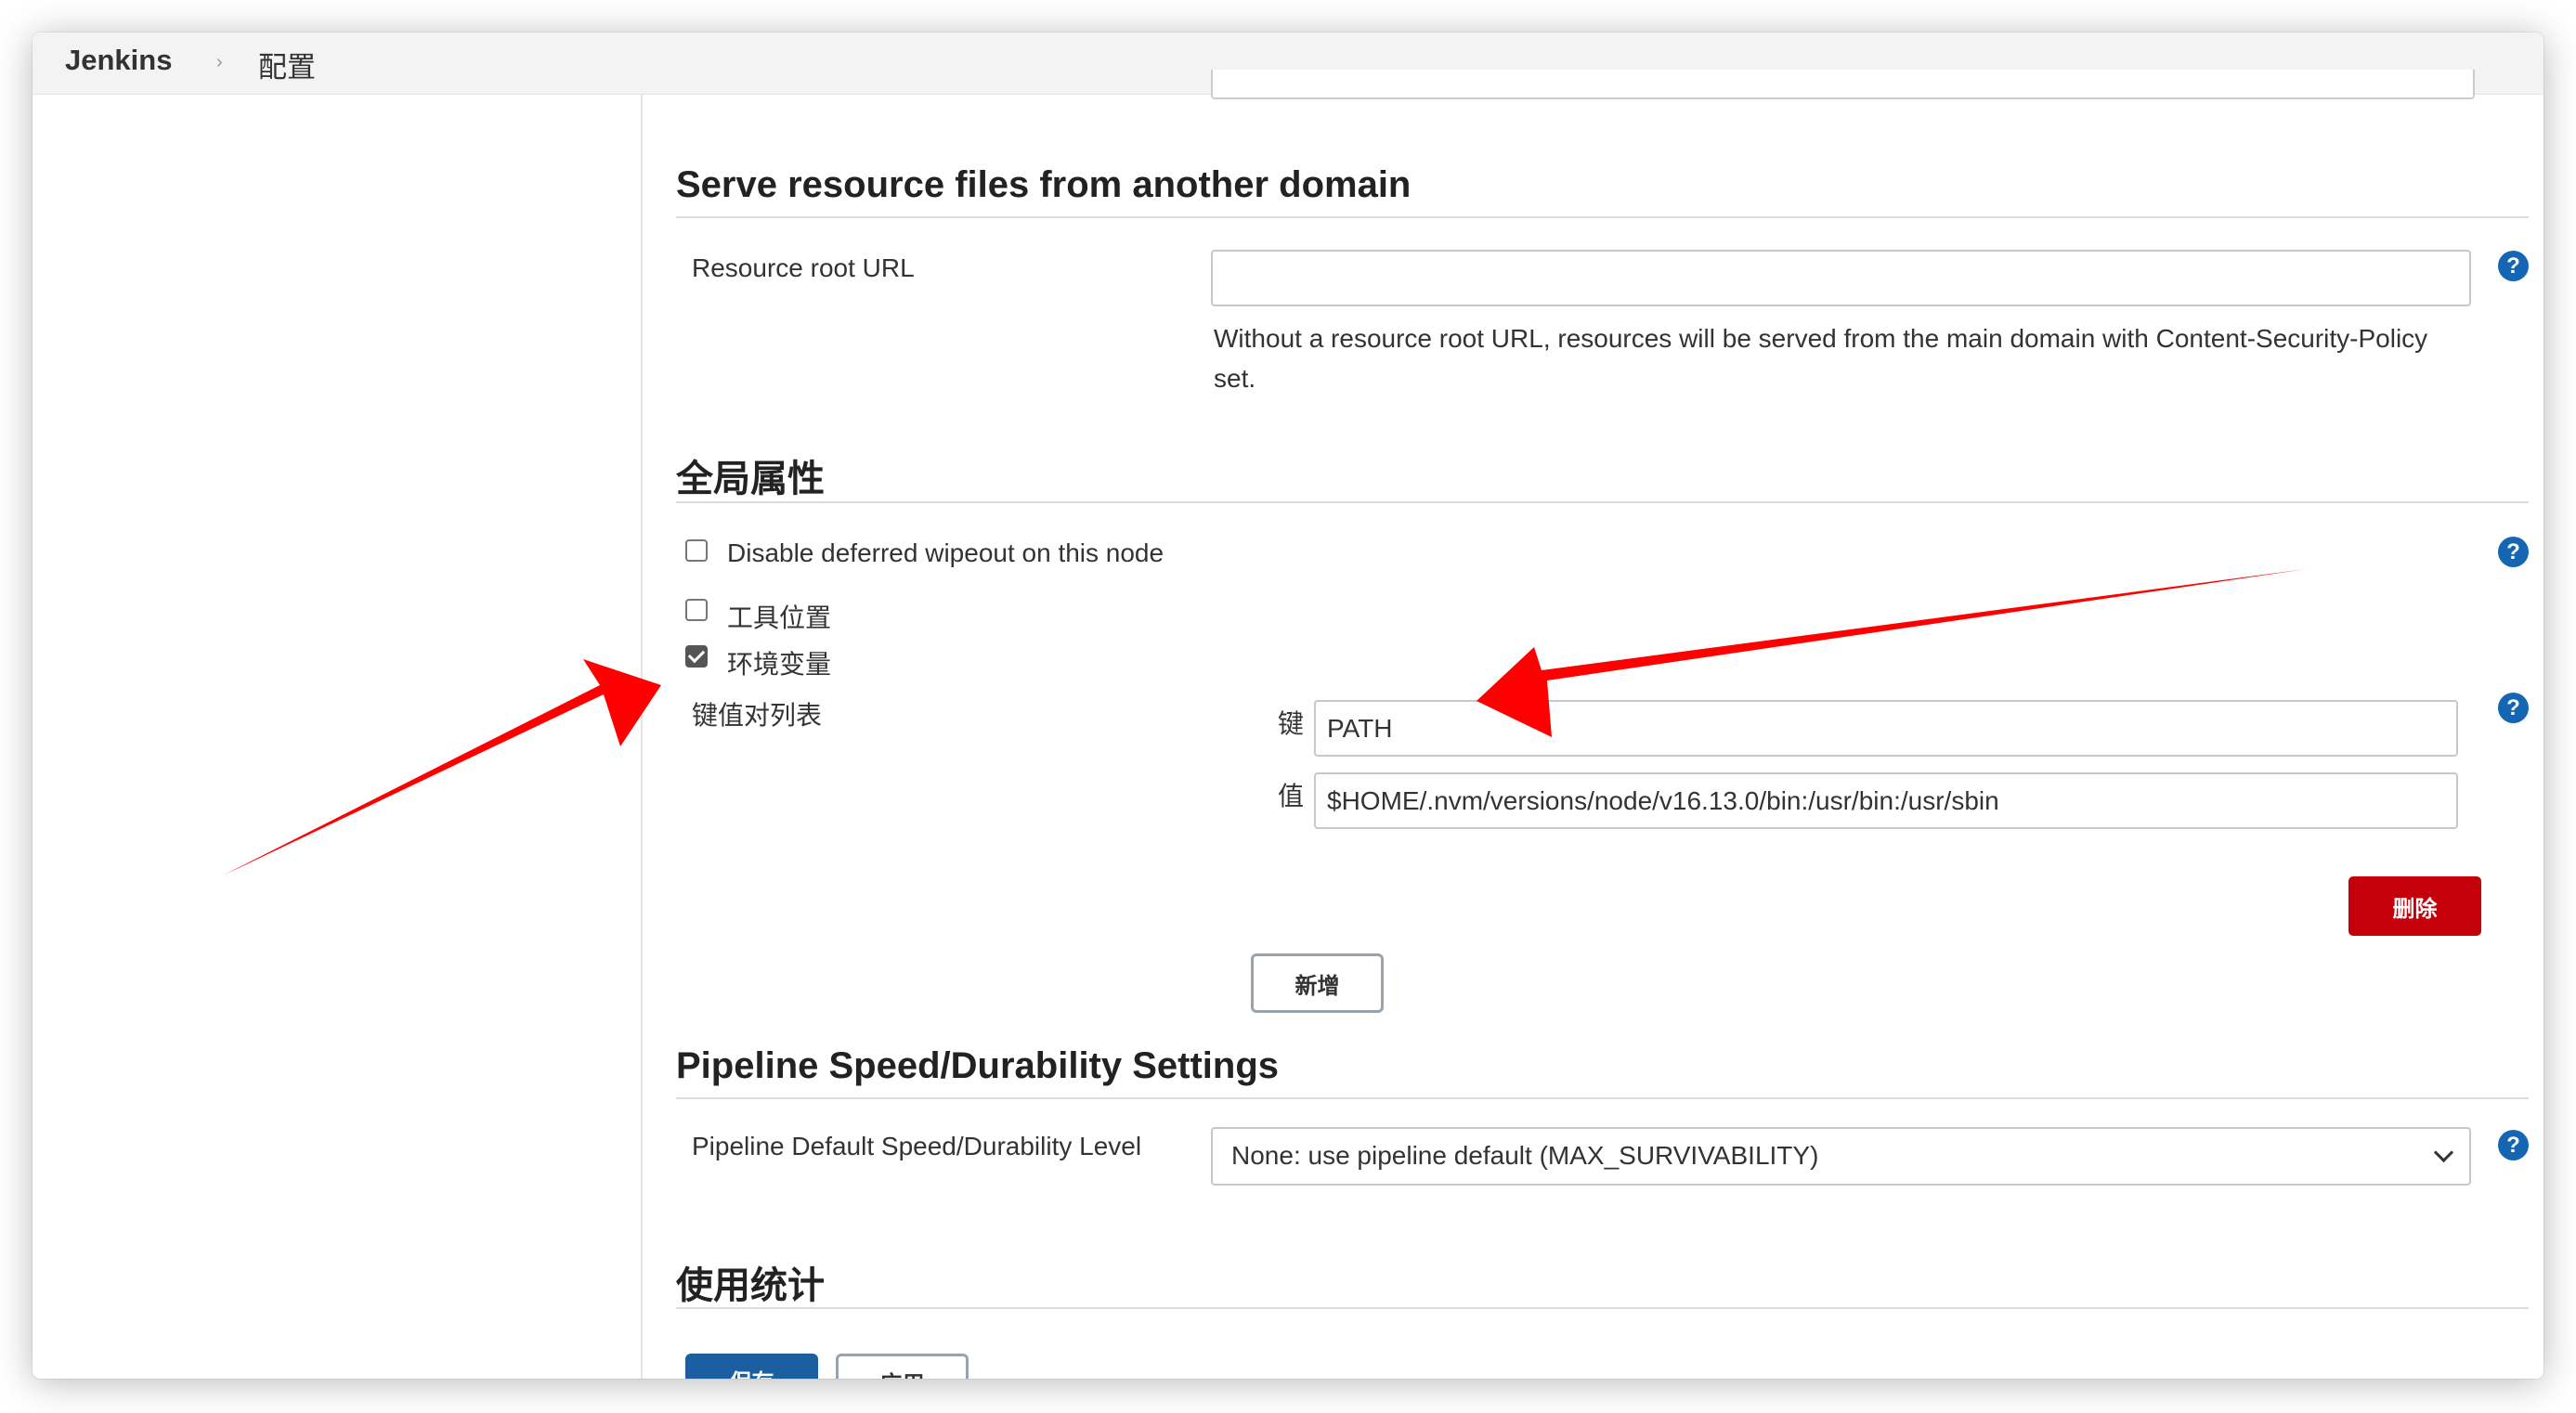 The image size is (2576, 1413). What do you see at coordinates (696, 610) in the screenshot?
I see `tool-locations-checkbox` at bounding box center [696, 610].